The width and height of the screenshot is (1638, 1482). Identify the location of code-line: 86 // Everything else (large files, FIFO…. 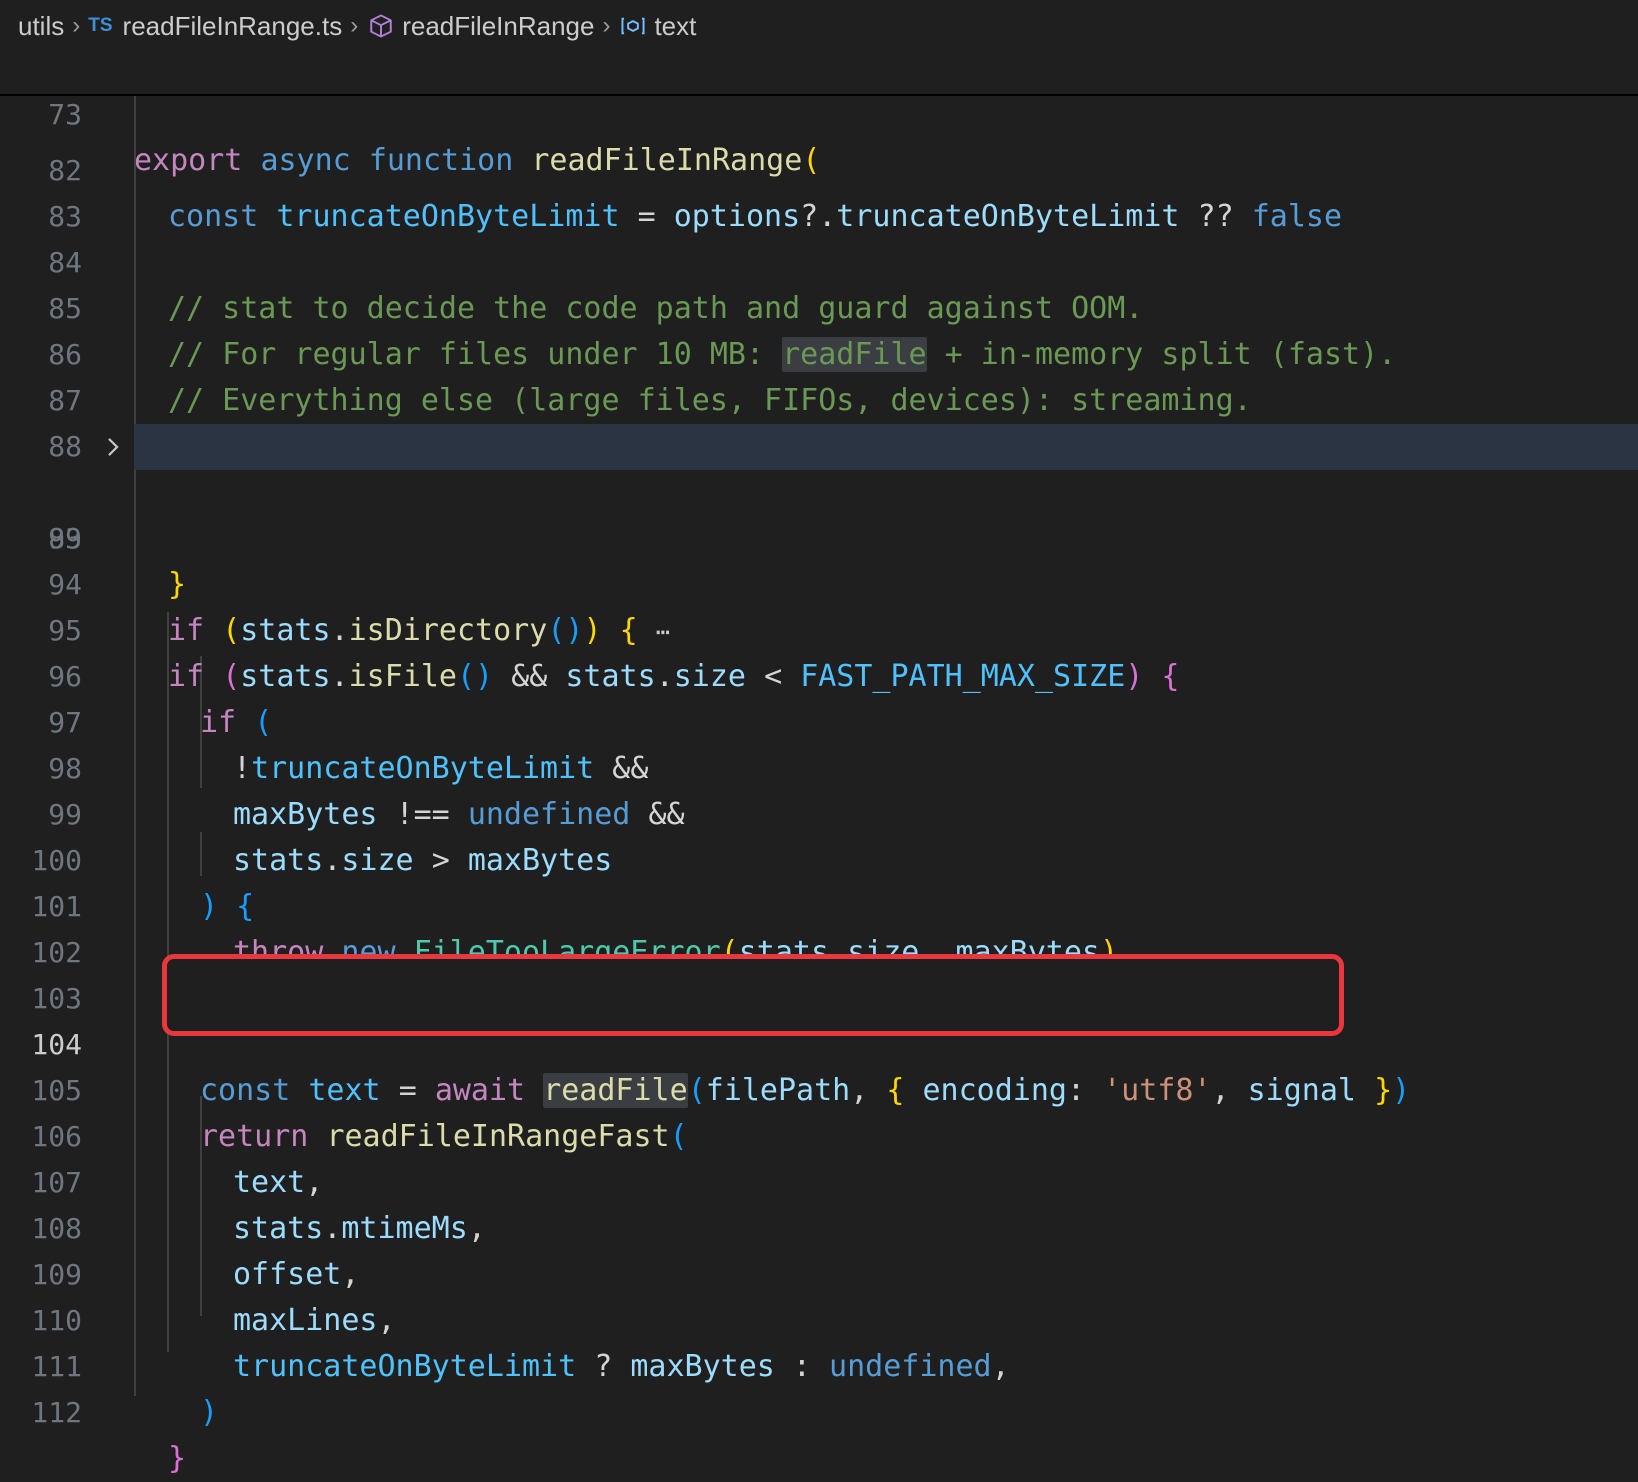
(819, 352).